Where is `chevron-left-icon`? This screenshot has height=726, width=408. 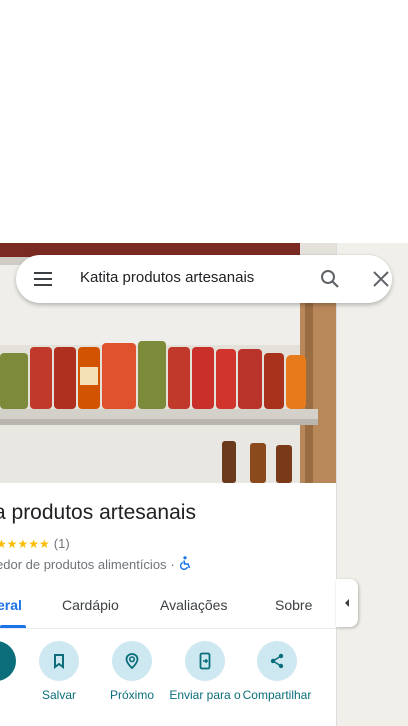
chevron-left-icon is located at coordinates (347, 603).